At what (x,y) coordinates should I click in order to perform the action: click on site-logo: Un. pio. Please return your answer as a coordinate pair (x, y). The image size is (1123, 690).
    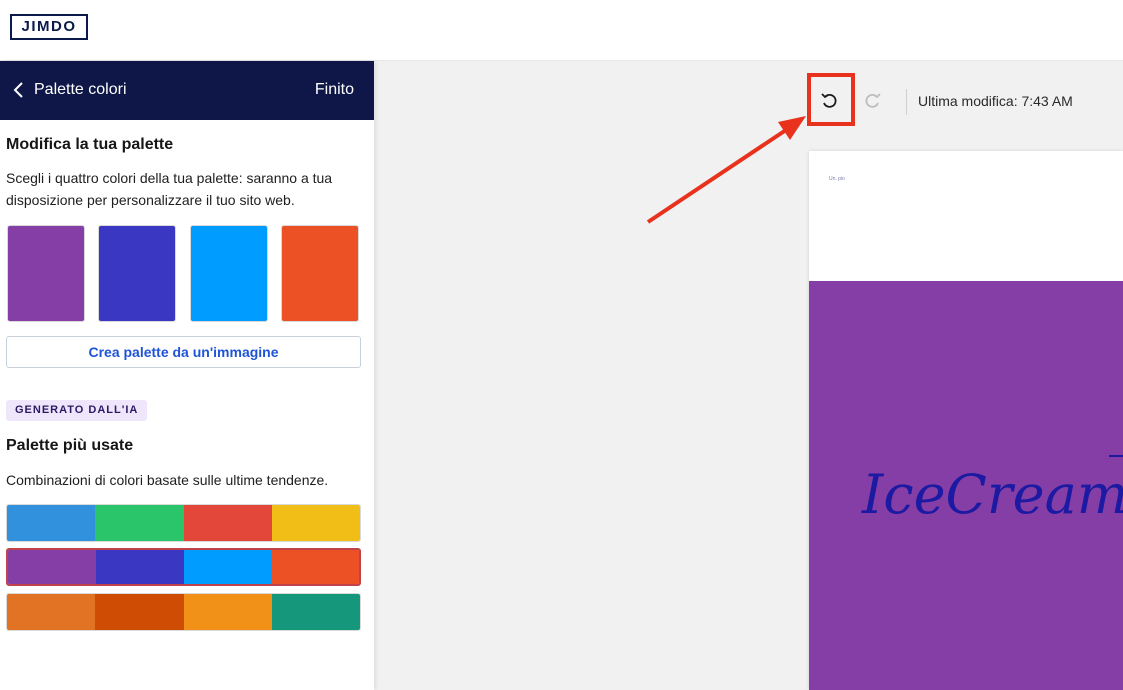
    Looking at the image, I should click on (837, 179).